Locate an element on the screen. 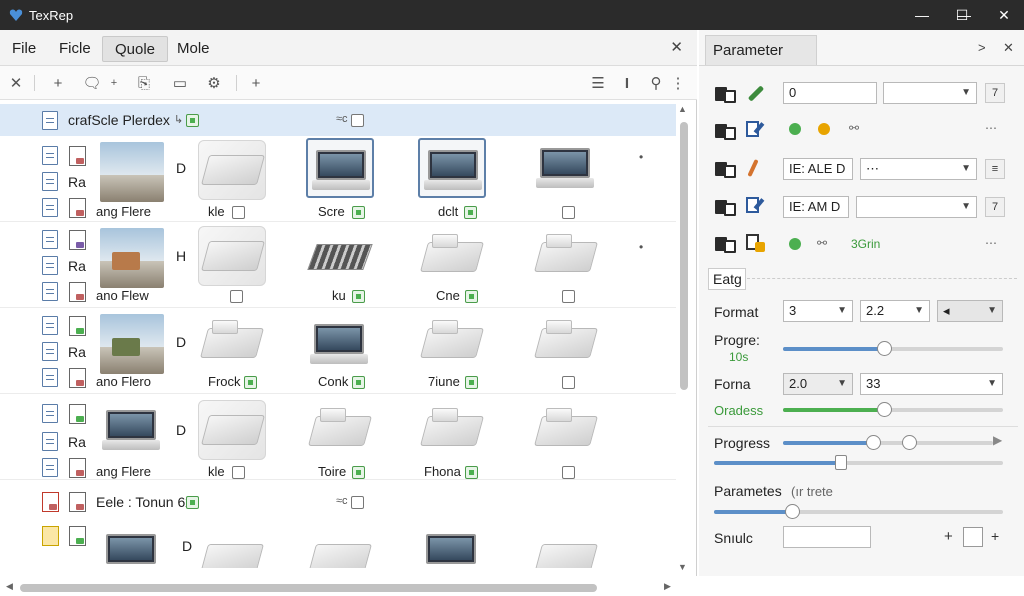 The width and height of the screenshot is (1024, 596). forna-dropdown-1: 2.0 ▼ is located at coordinates (818, 384).